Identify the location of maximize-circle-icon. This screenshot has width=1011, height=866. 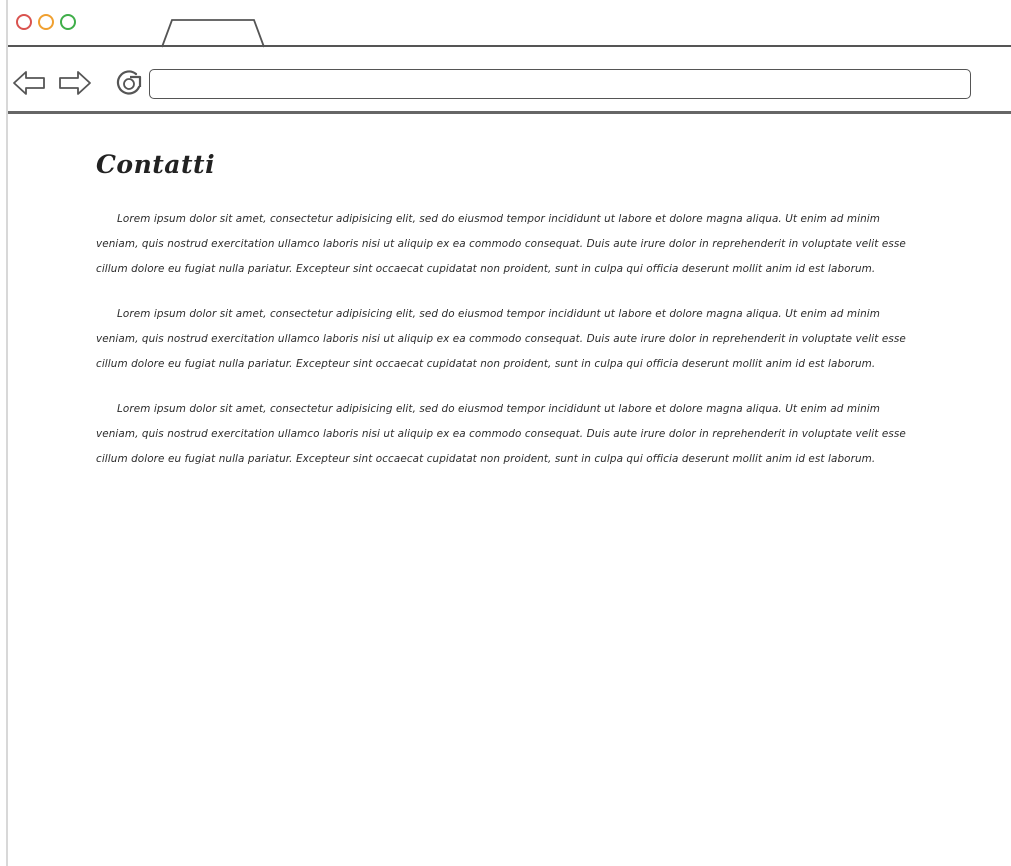
(68, 22).